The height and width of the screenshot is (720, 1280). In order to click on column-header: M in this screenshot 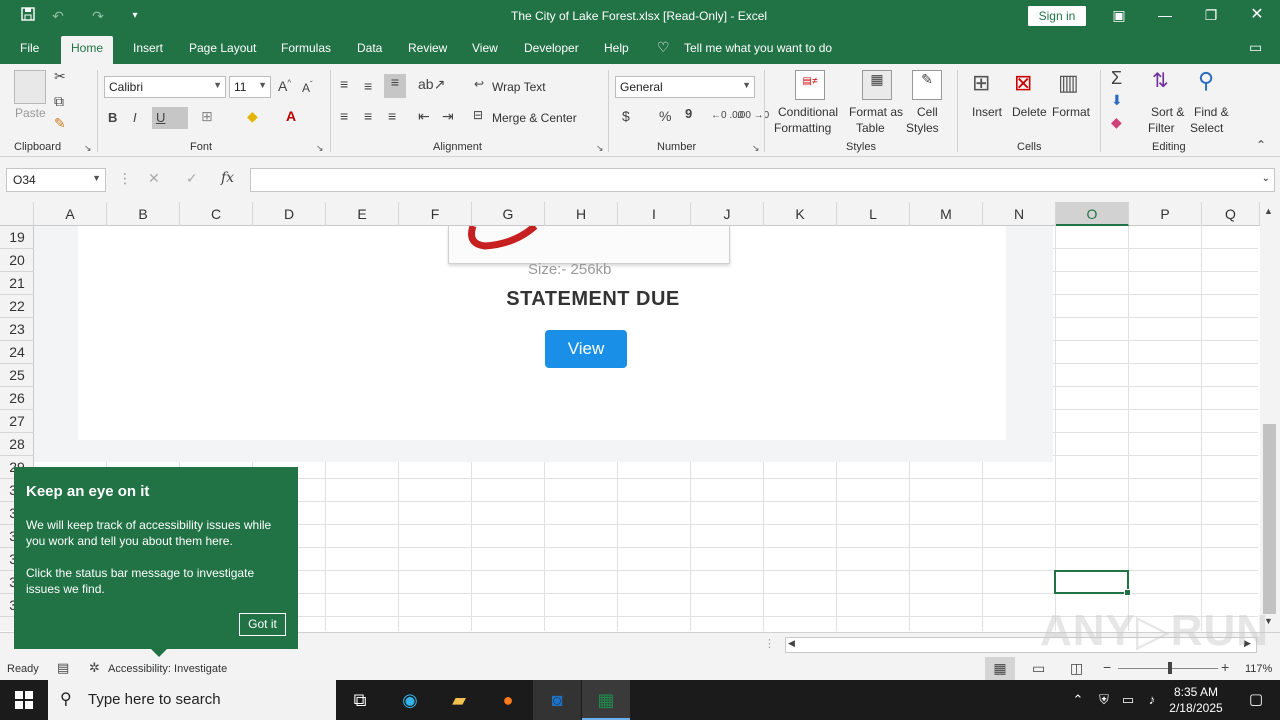, I will do `click(946, 214)`.